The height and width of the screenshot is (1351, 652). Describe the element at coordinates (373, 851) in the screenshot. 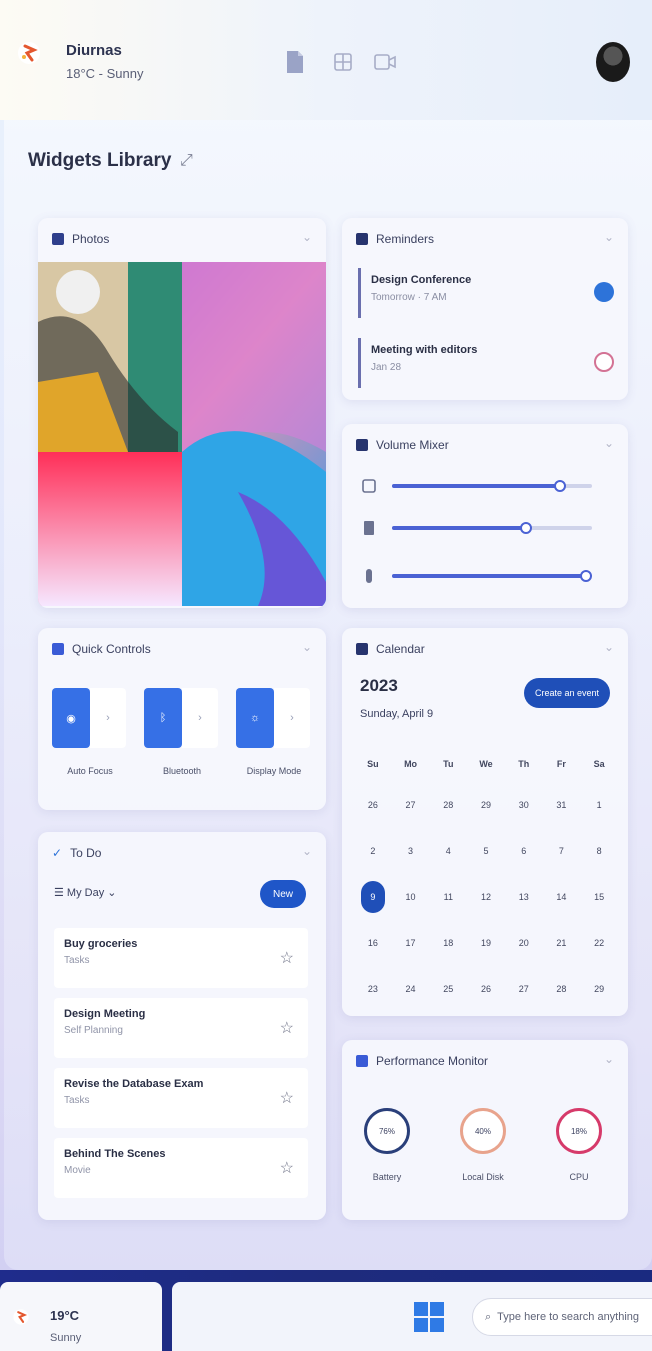

I see `calendar-day: 2` at that location.